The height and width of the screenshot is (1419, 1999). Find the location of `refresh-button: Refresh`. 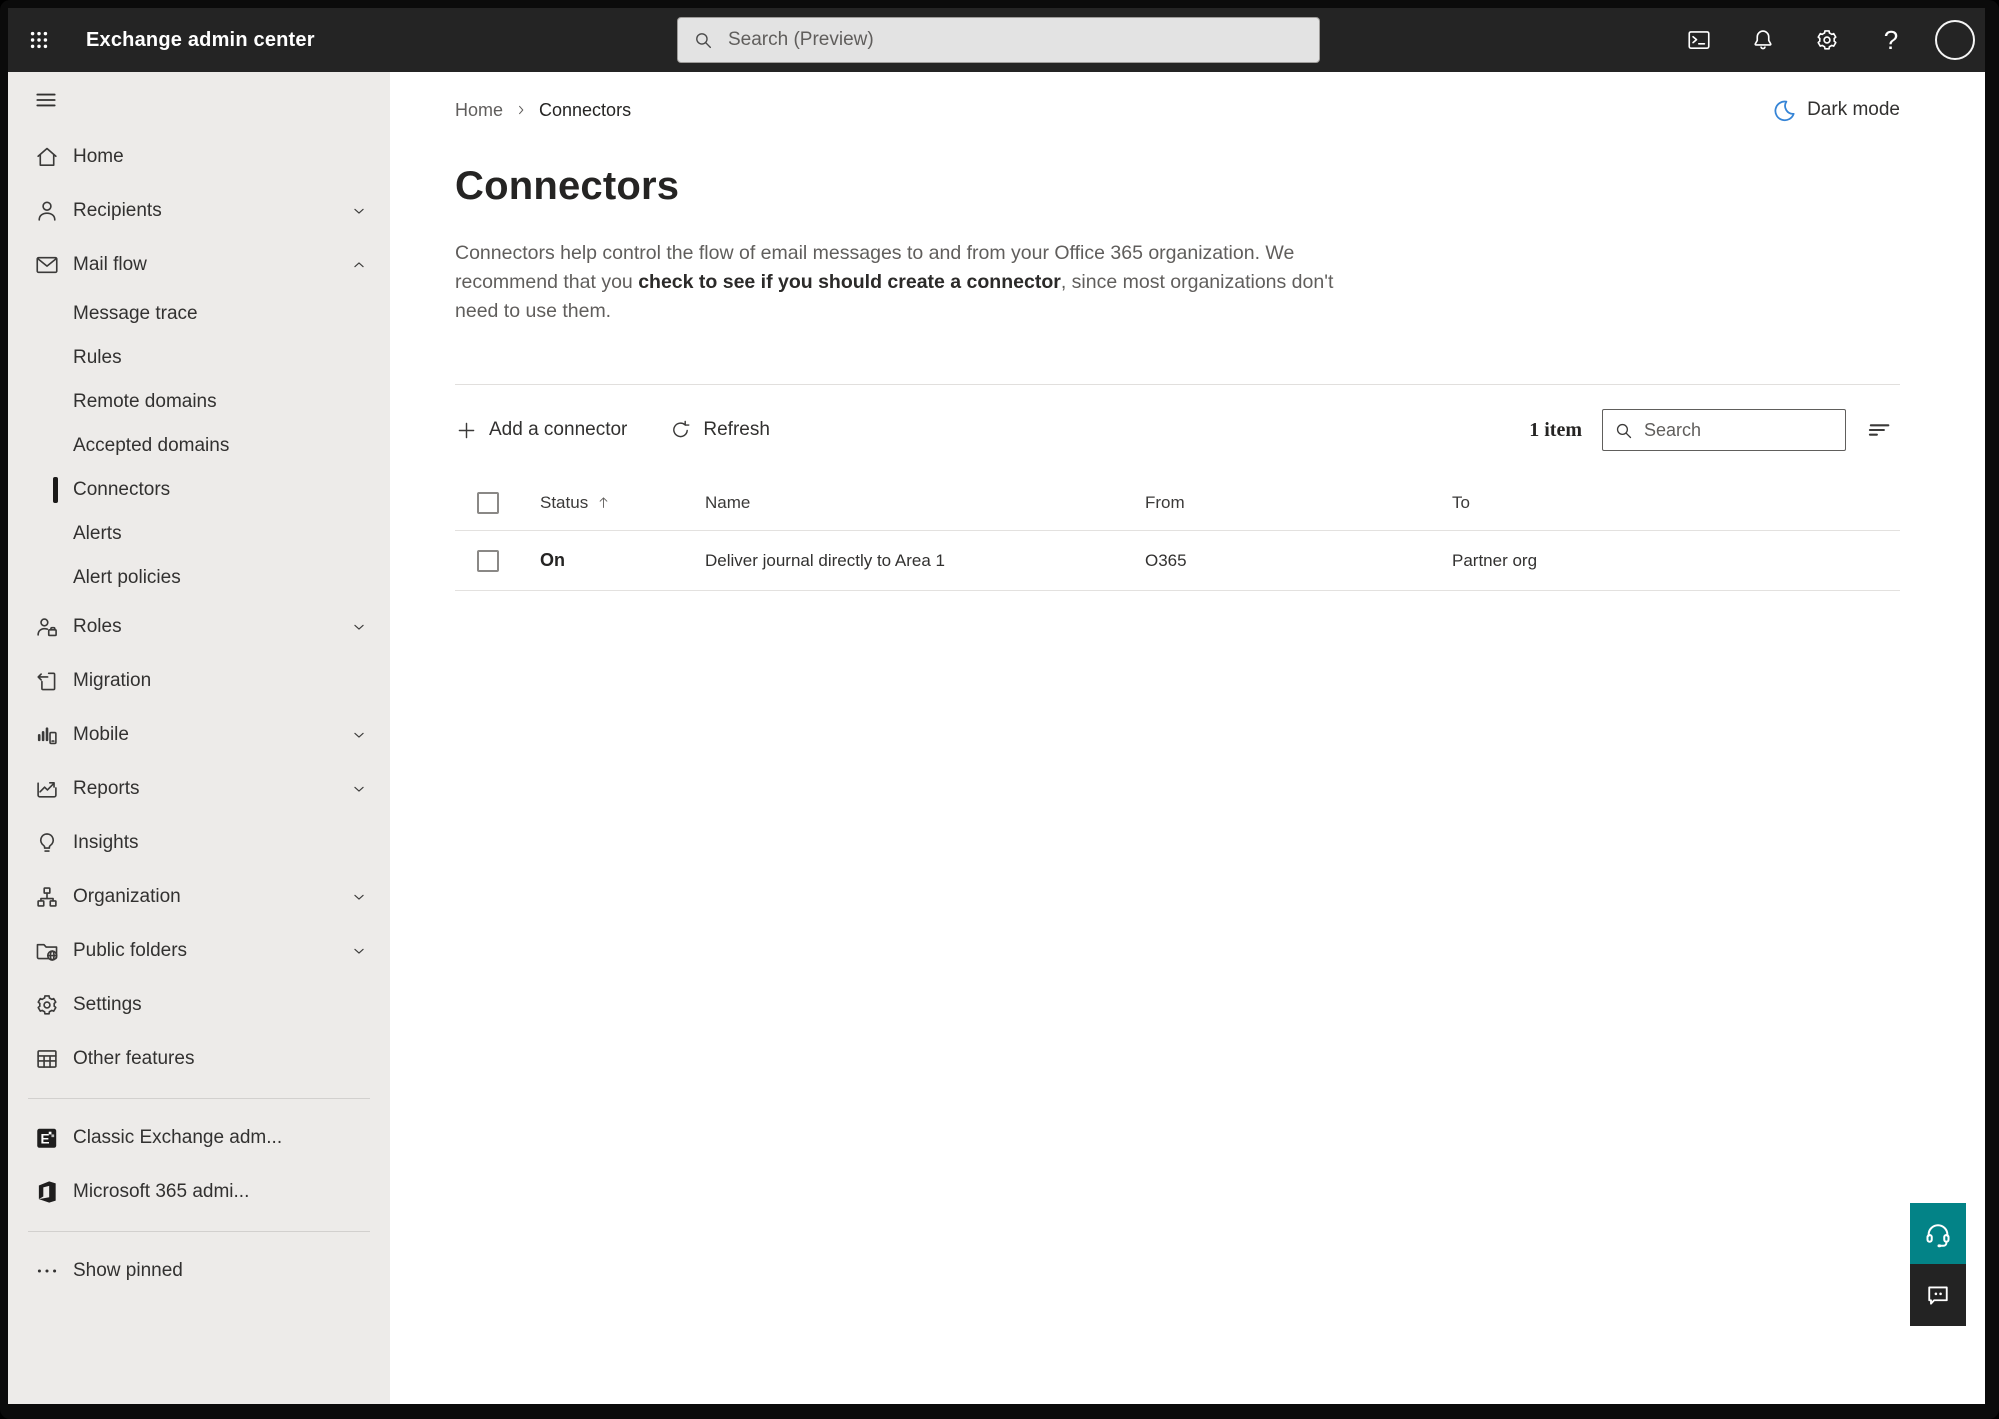

refresh-button: Refresh is located at coordinates (719, 430).